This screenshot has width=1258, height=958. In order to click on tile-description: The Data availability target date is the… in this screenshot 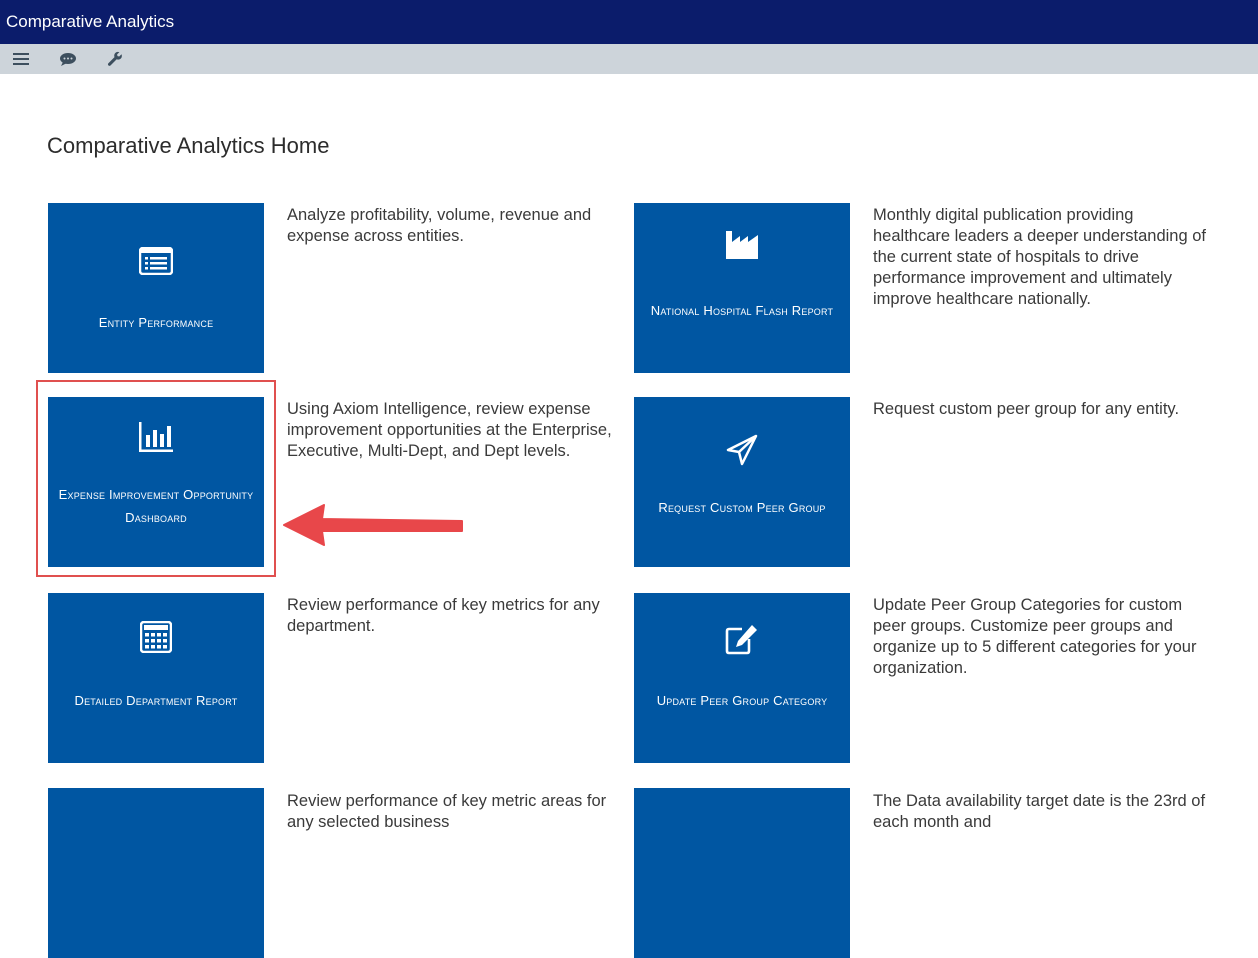, I will do `click(1039, 811)`.